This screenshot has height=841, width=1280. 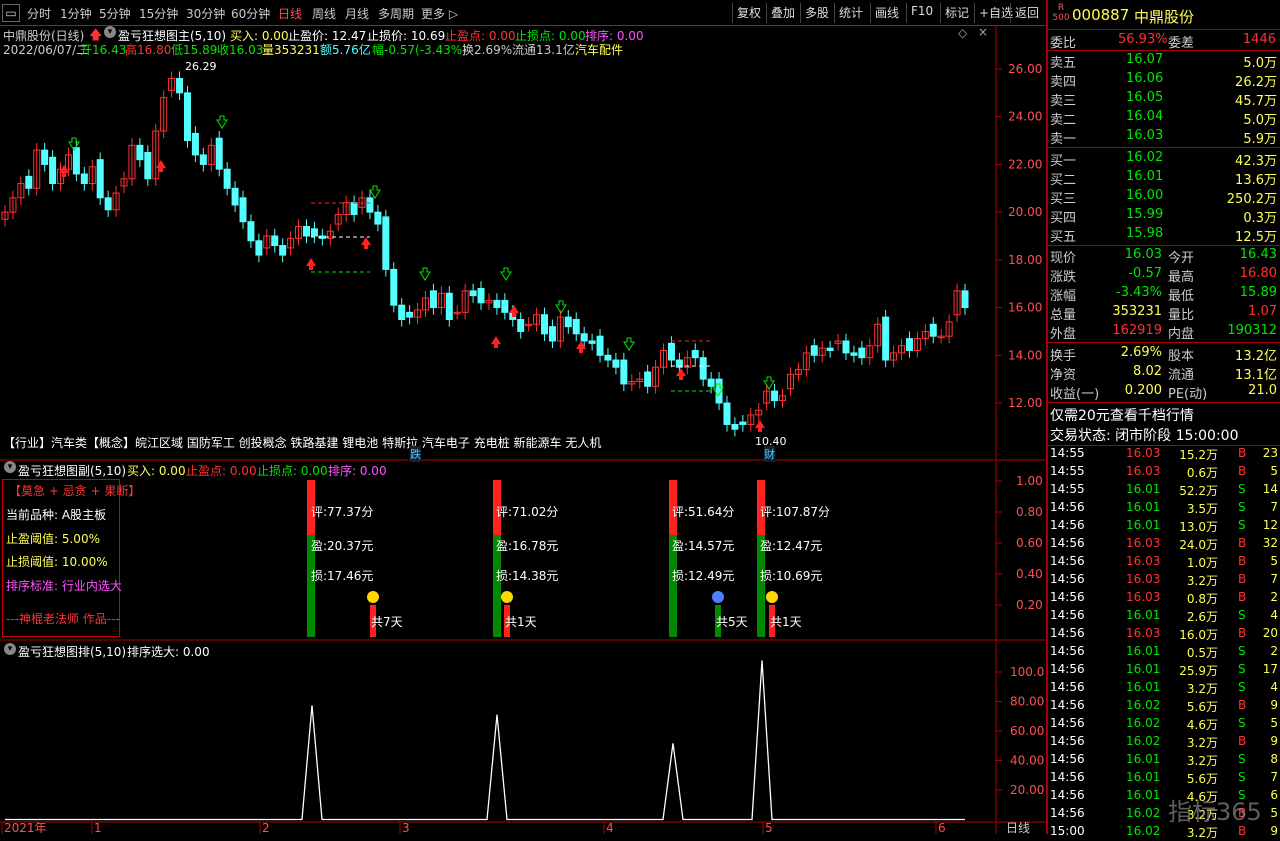 I want to click on stat-row-0: 现价 16.03 今开 16.43, so click(x=1163, y=256).